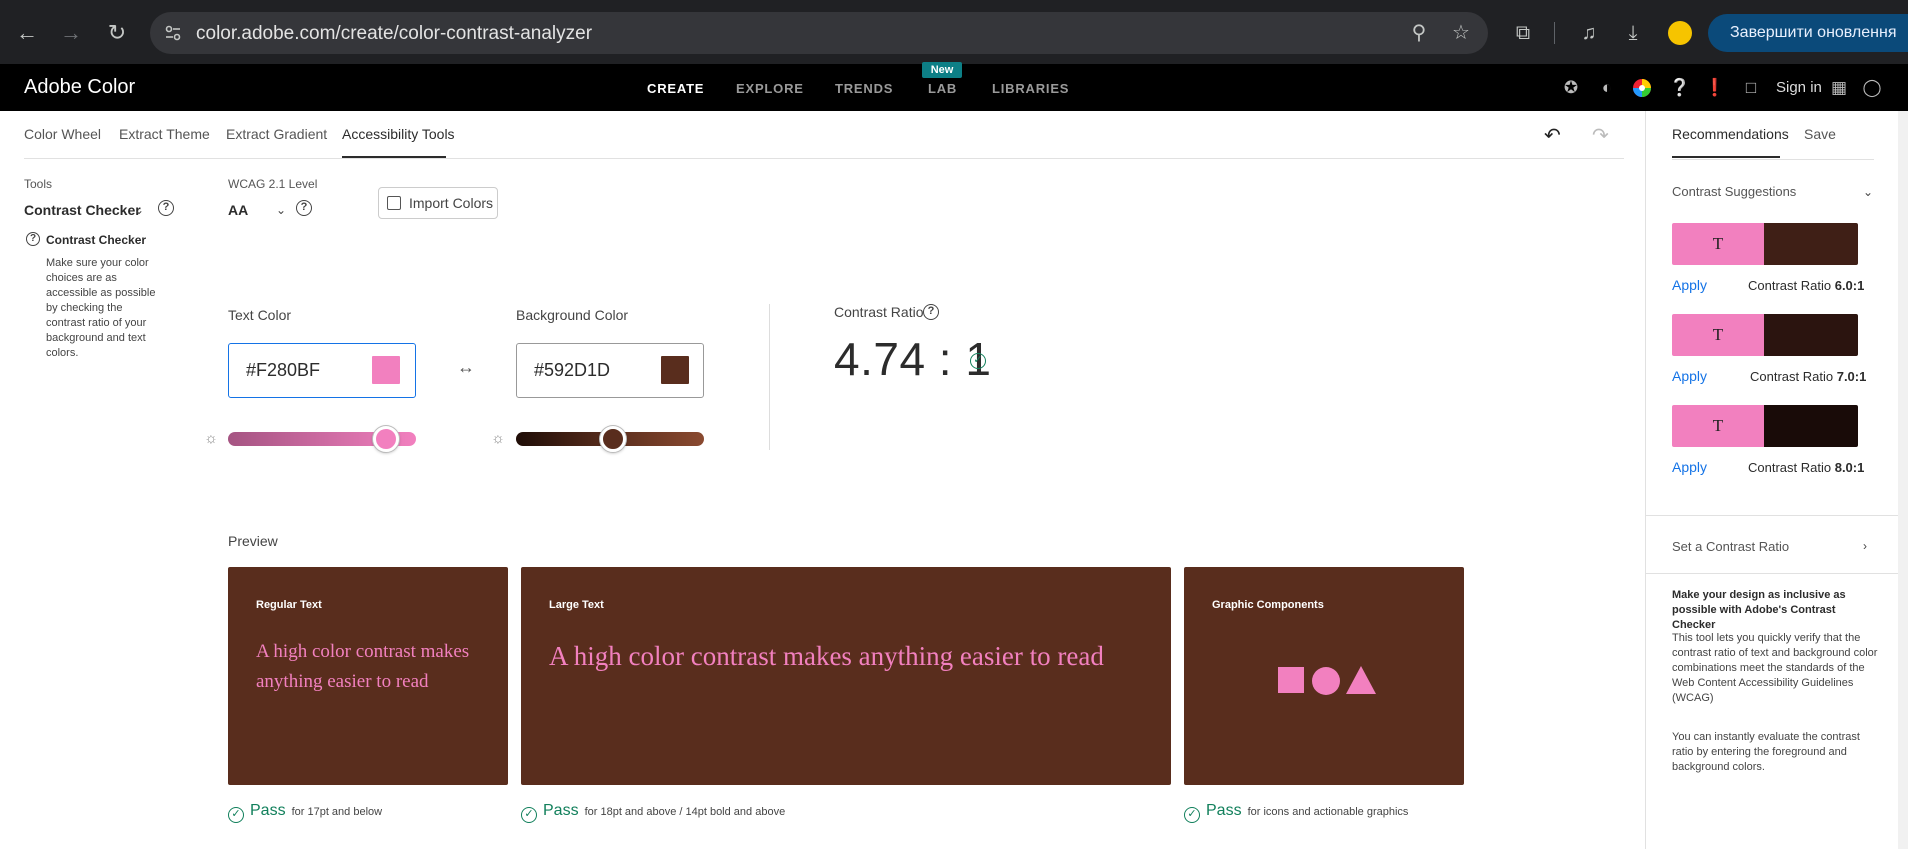  I want to click on pass-result-regular: ✓ Pass for 17pt and below, so click(305, 812).